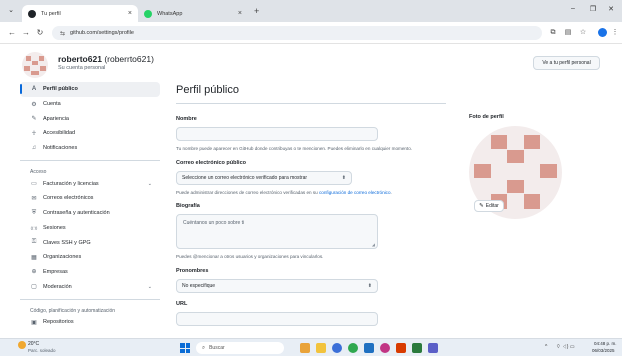 This screenshot has width=622, height=356. What do you see at coordinates (217, 348) in the screenshot?
I see `taskbar-search-placeholder: Buscar` at bounding box center [217, 348].